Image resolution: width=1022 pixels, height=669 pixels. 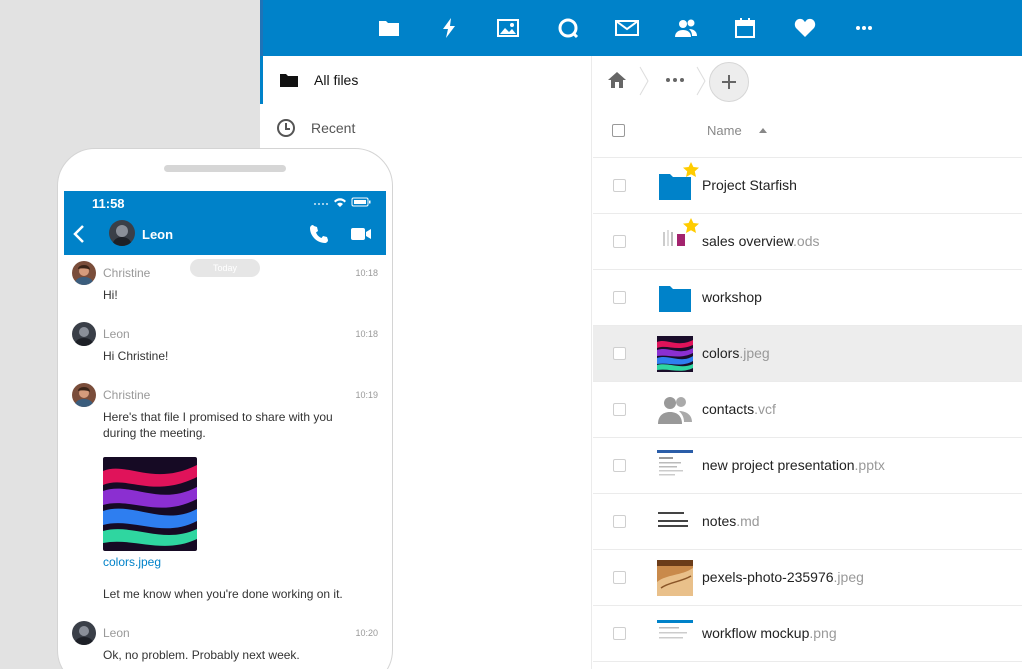 I want to click on video-call-icon, so click(x=361, y=234).